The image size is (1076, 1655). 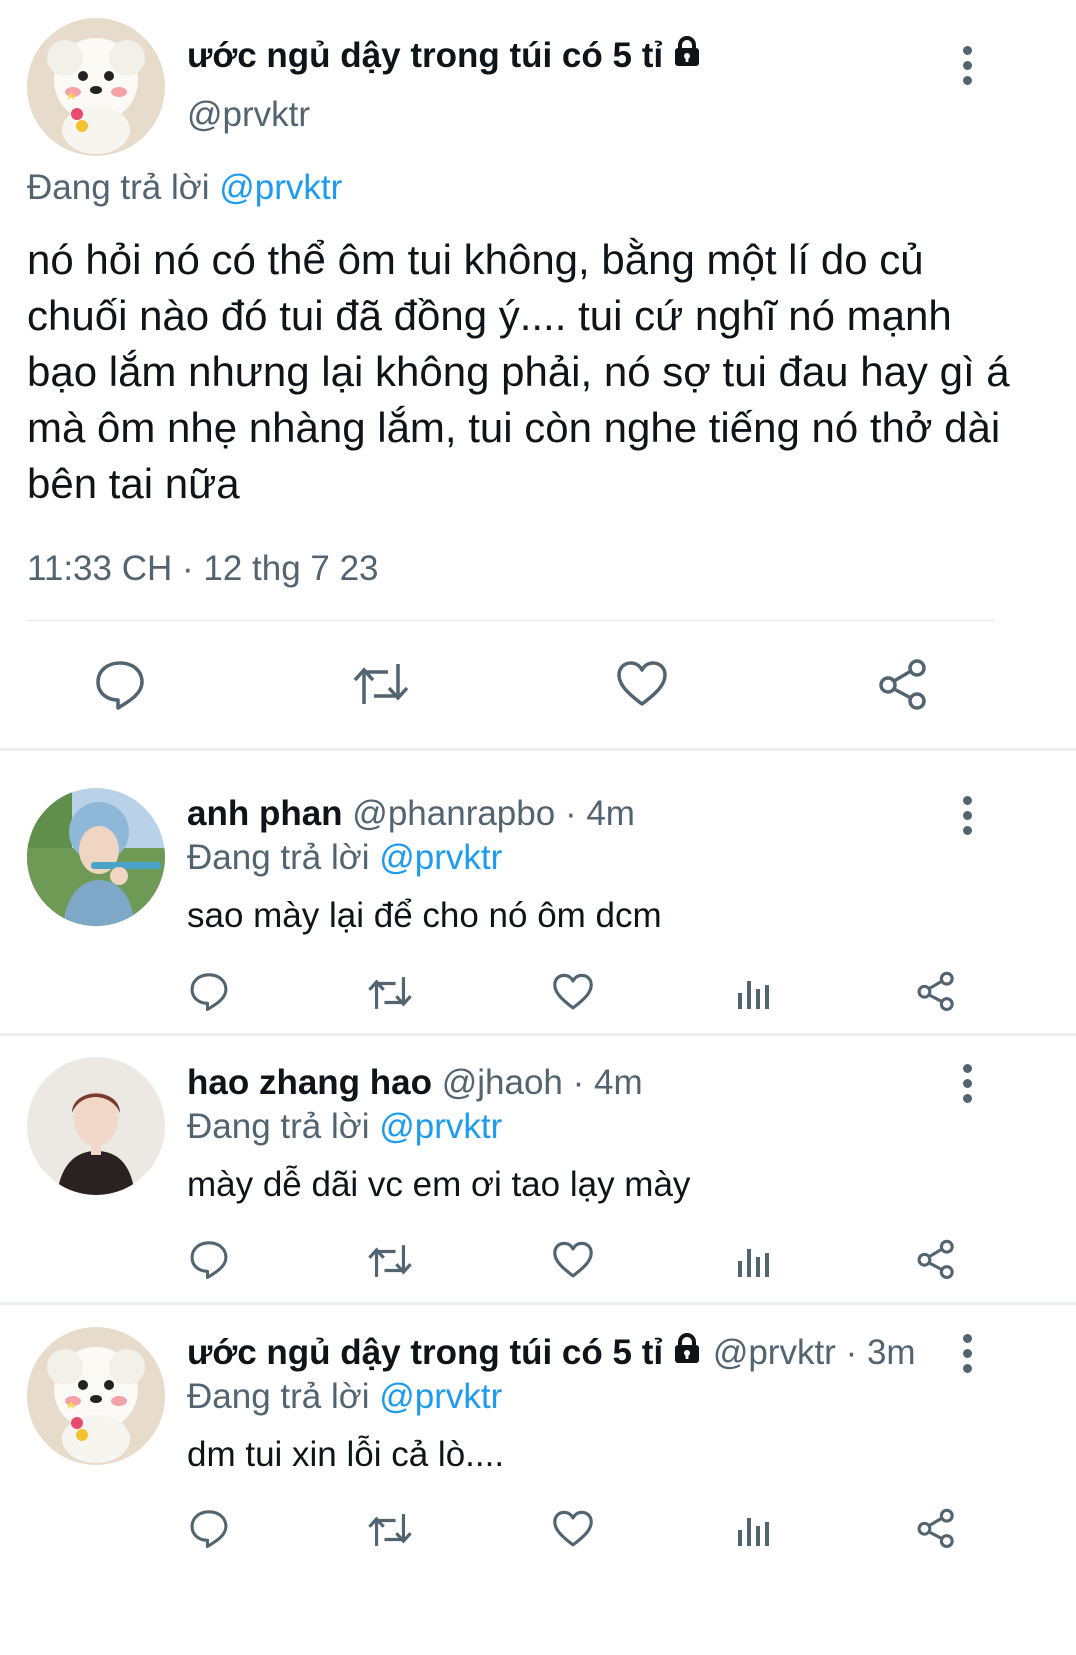 I want to click on display-name-text: ước ngủ dậy trong túi có 5 tỉ, so click(x=425, y=55).